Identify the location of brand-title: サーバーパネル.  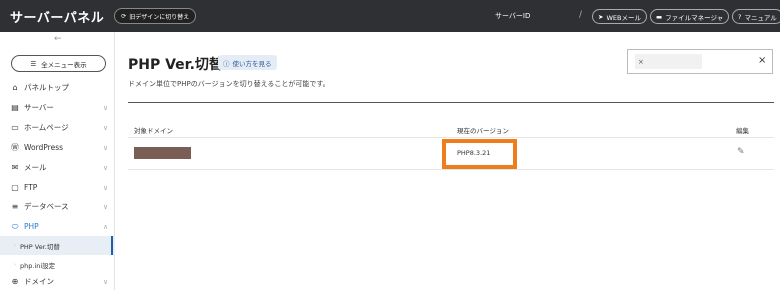
(57, 18).